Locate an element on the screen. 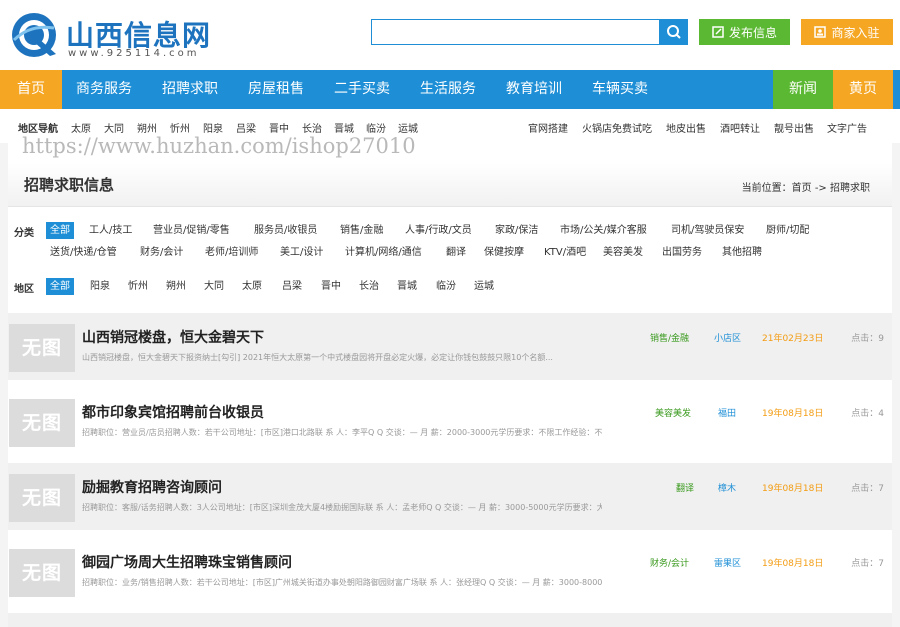 The image size is (900, 627). nav-home: 首页 is located at coordinates (31, 89).